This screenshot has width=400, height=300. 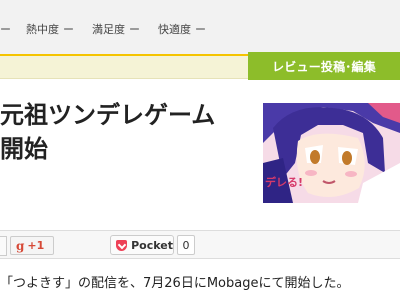 What do you see at coordinates (152, 245) in the screenshot?
I see `pocket-label: Pocket` at bounding box center [152, 245].